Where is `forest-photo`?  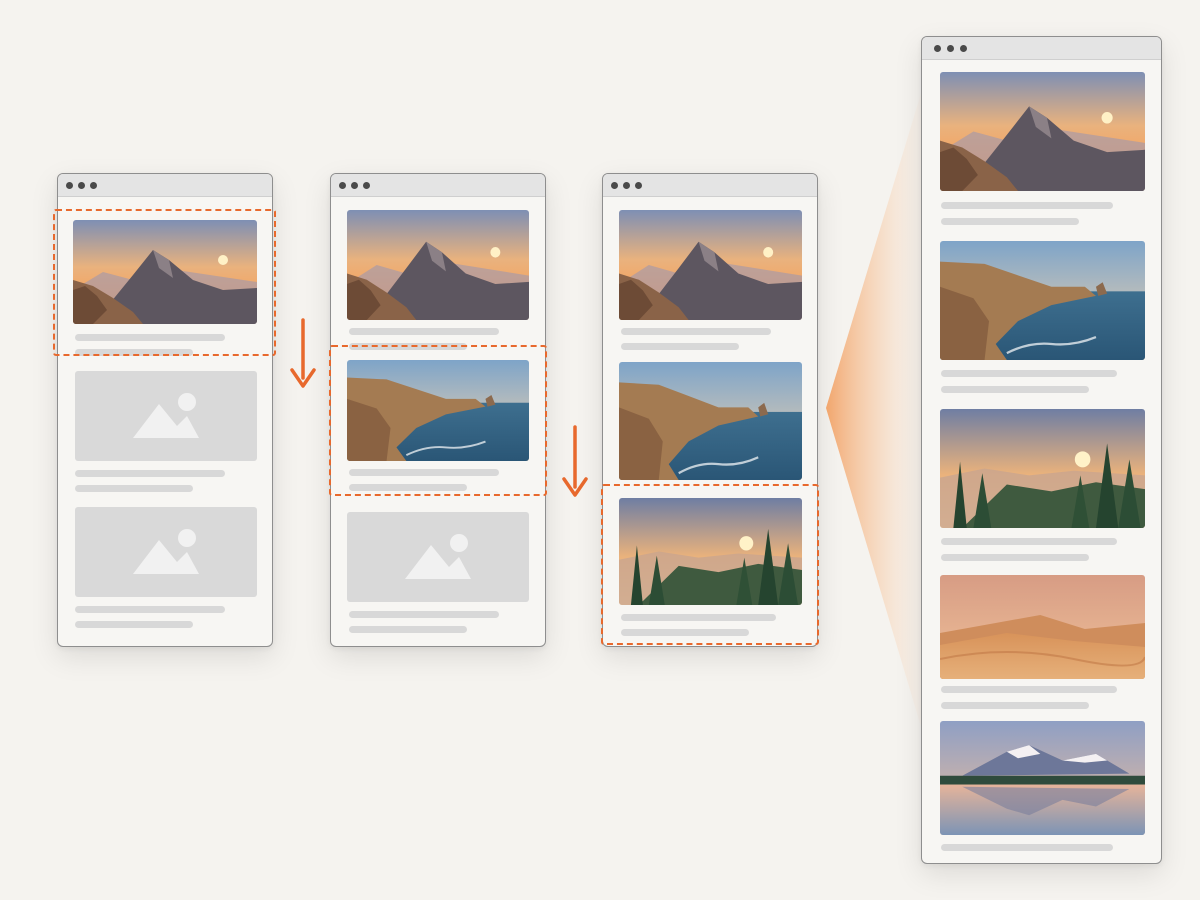 forest-photo is located at coordinates (1042, 468).